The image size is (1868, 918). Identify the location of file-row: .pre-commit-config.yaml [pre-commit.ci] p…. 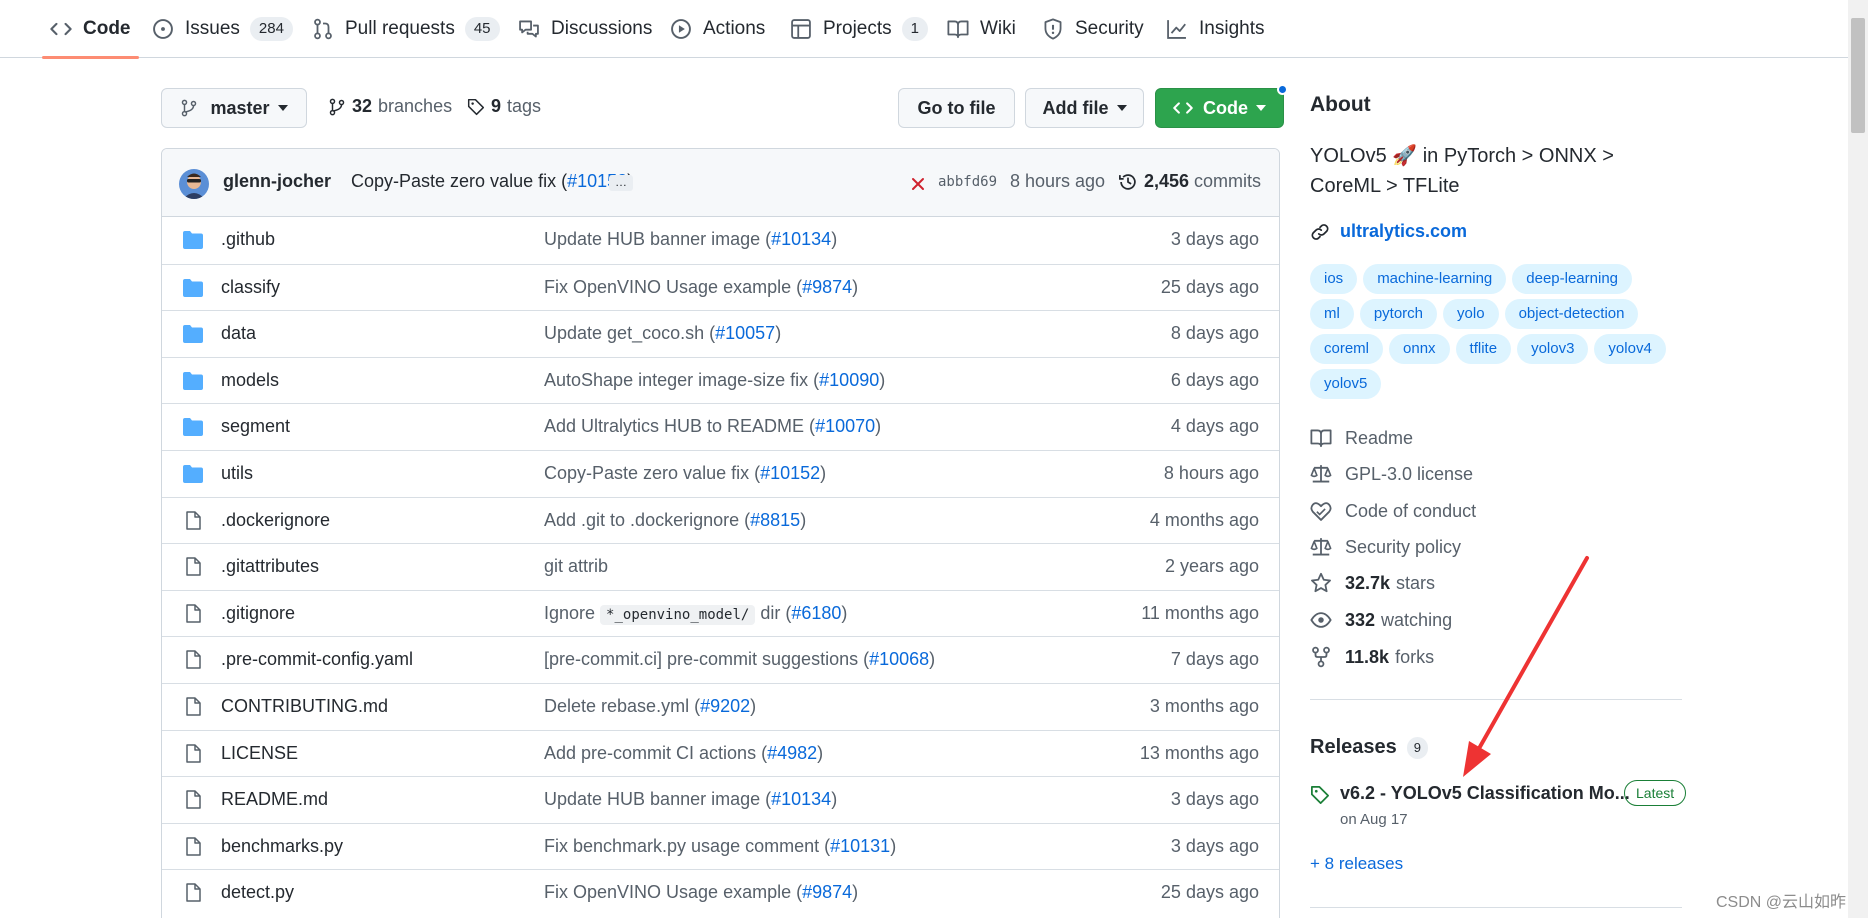
(720, 659).